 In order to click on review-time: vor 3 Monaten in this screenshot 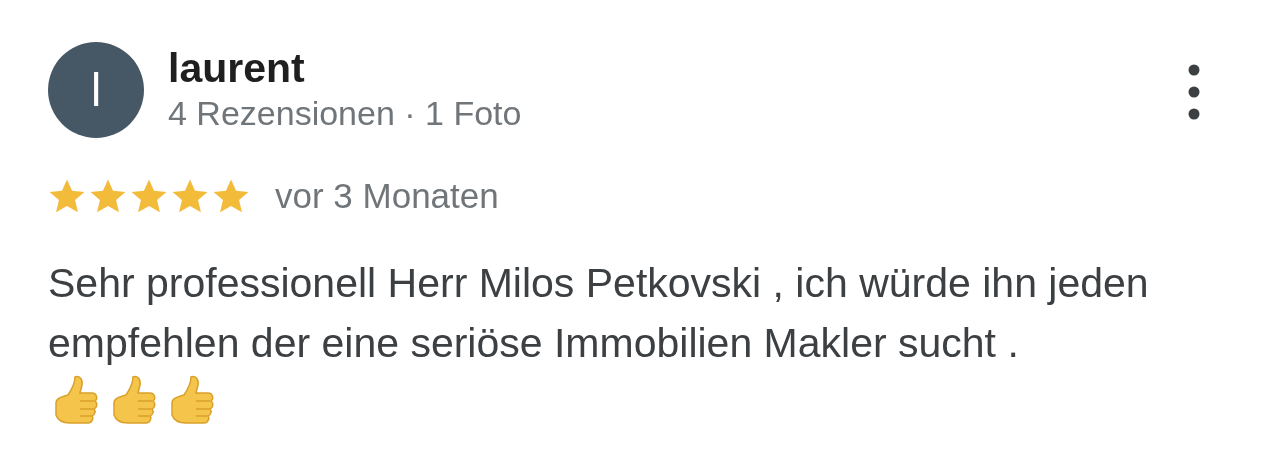, I will do `click(387, 196)`.